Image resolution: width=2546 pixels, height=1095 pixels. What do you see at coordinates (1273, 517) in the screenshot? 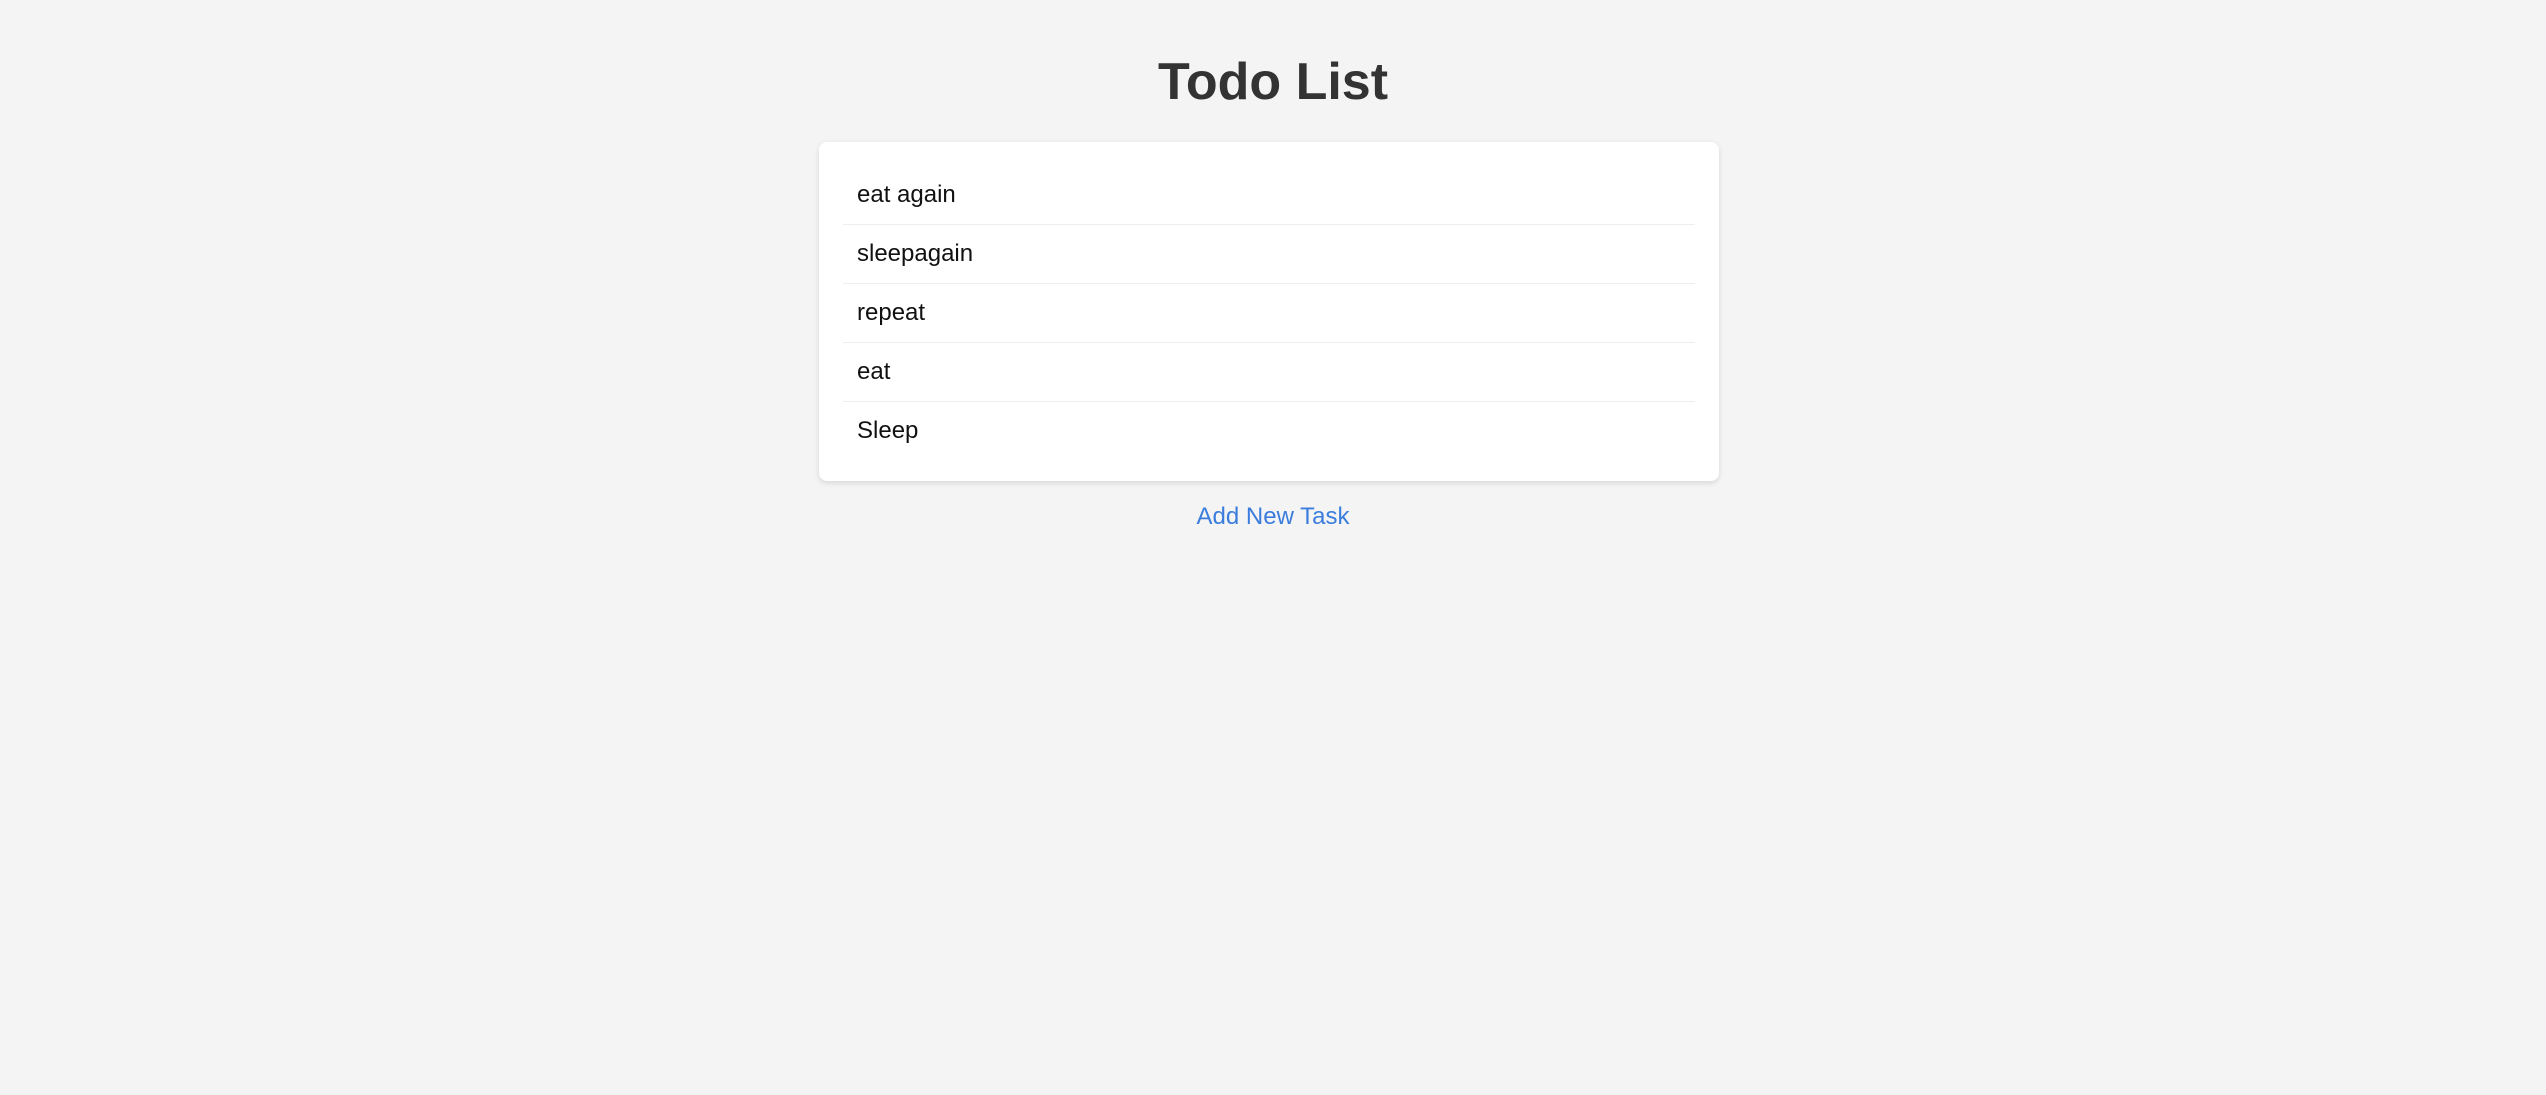
I see `add-new-task-link: Add New Task` at bounding box center [1273, 517].